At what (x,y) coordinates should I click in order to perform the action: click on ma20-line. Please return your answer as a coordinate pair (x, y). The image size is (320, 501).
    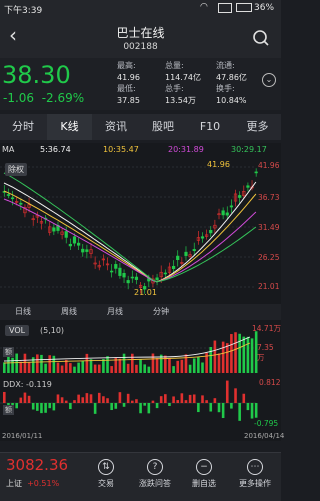
    Looking at the image, I should click on (130, 240).